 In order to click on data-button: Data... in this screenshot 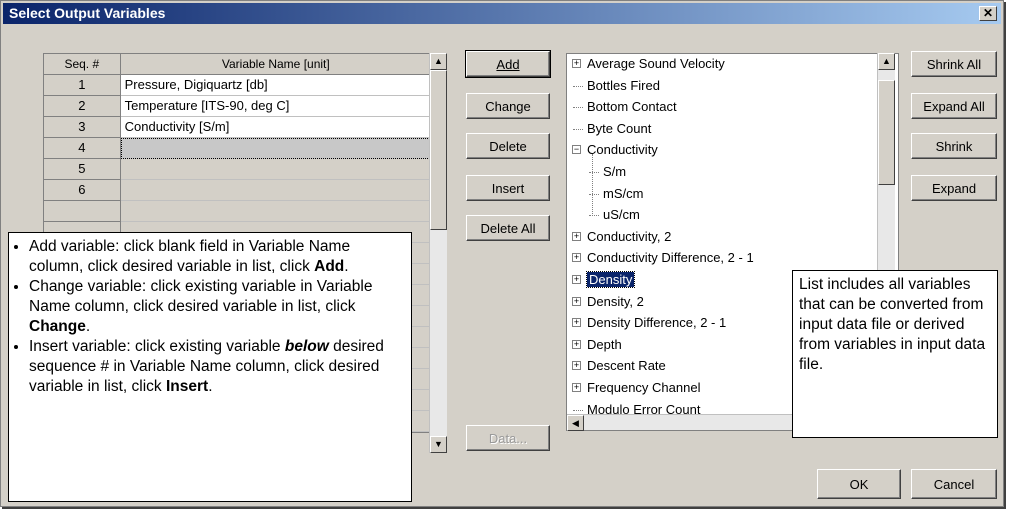, I will do `click(508, 438)`.